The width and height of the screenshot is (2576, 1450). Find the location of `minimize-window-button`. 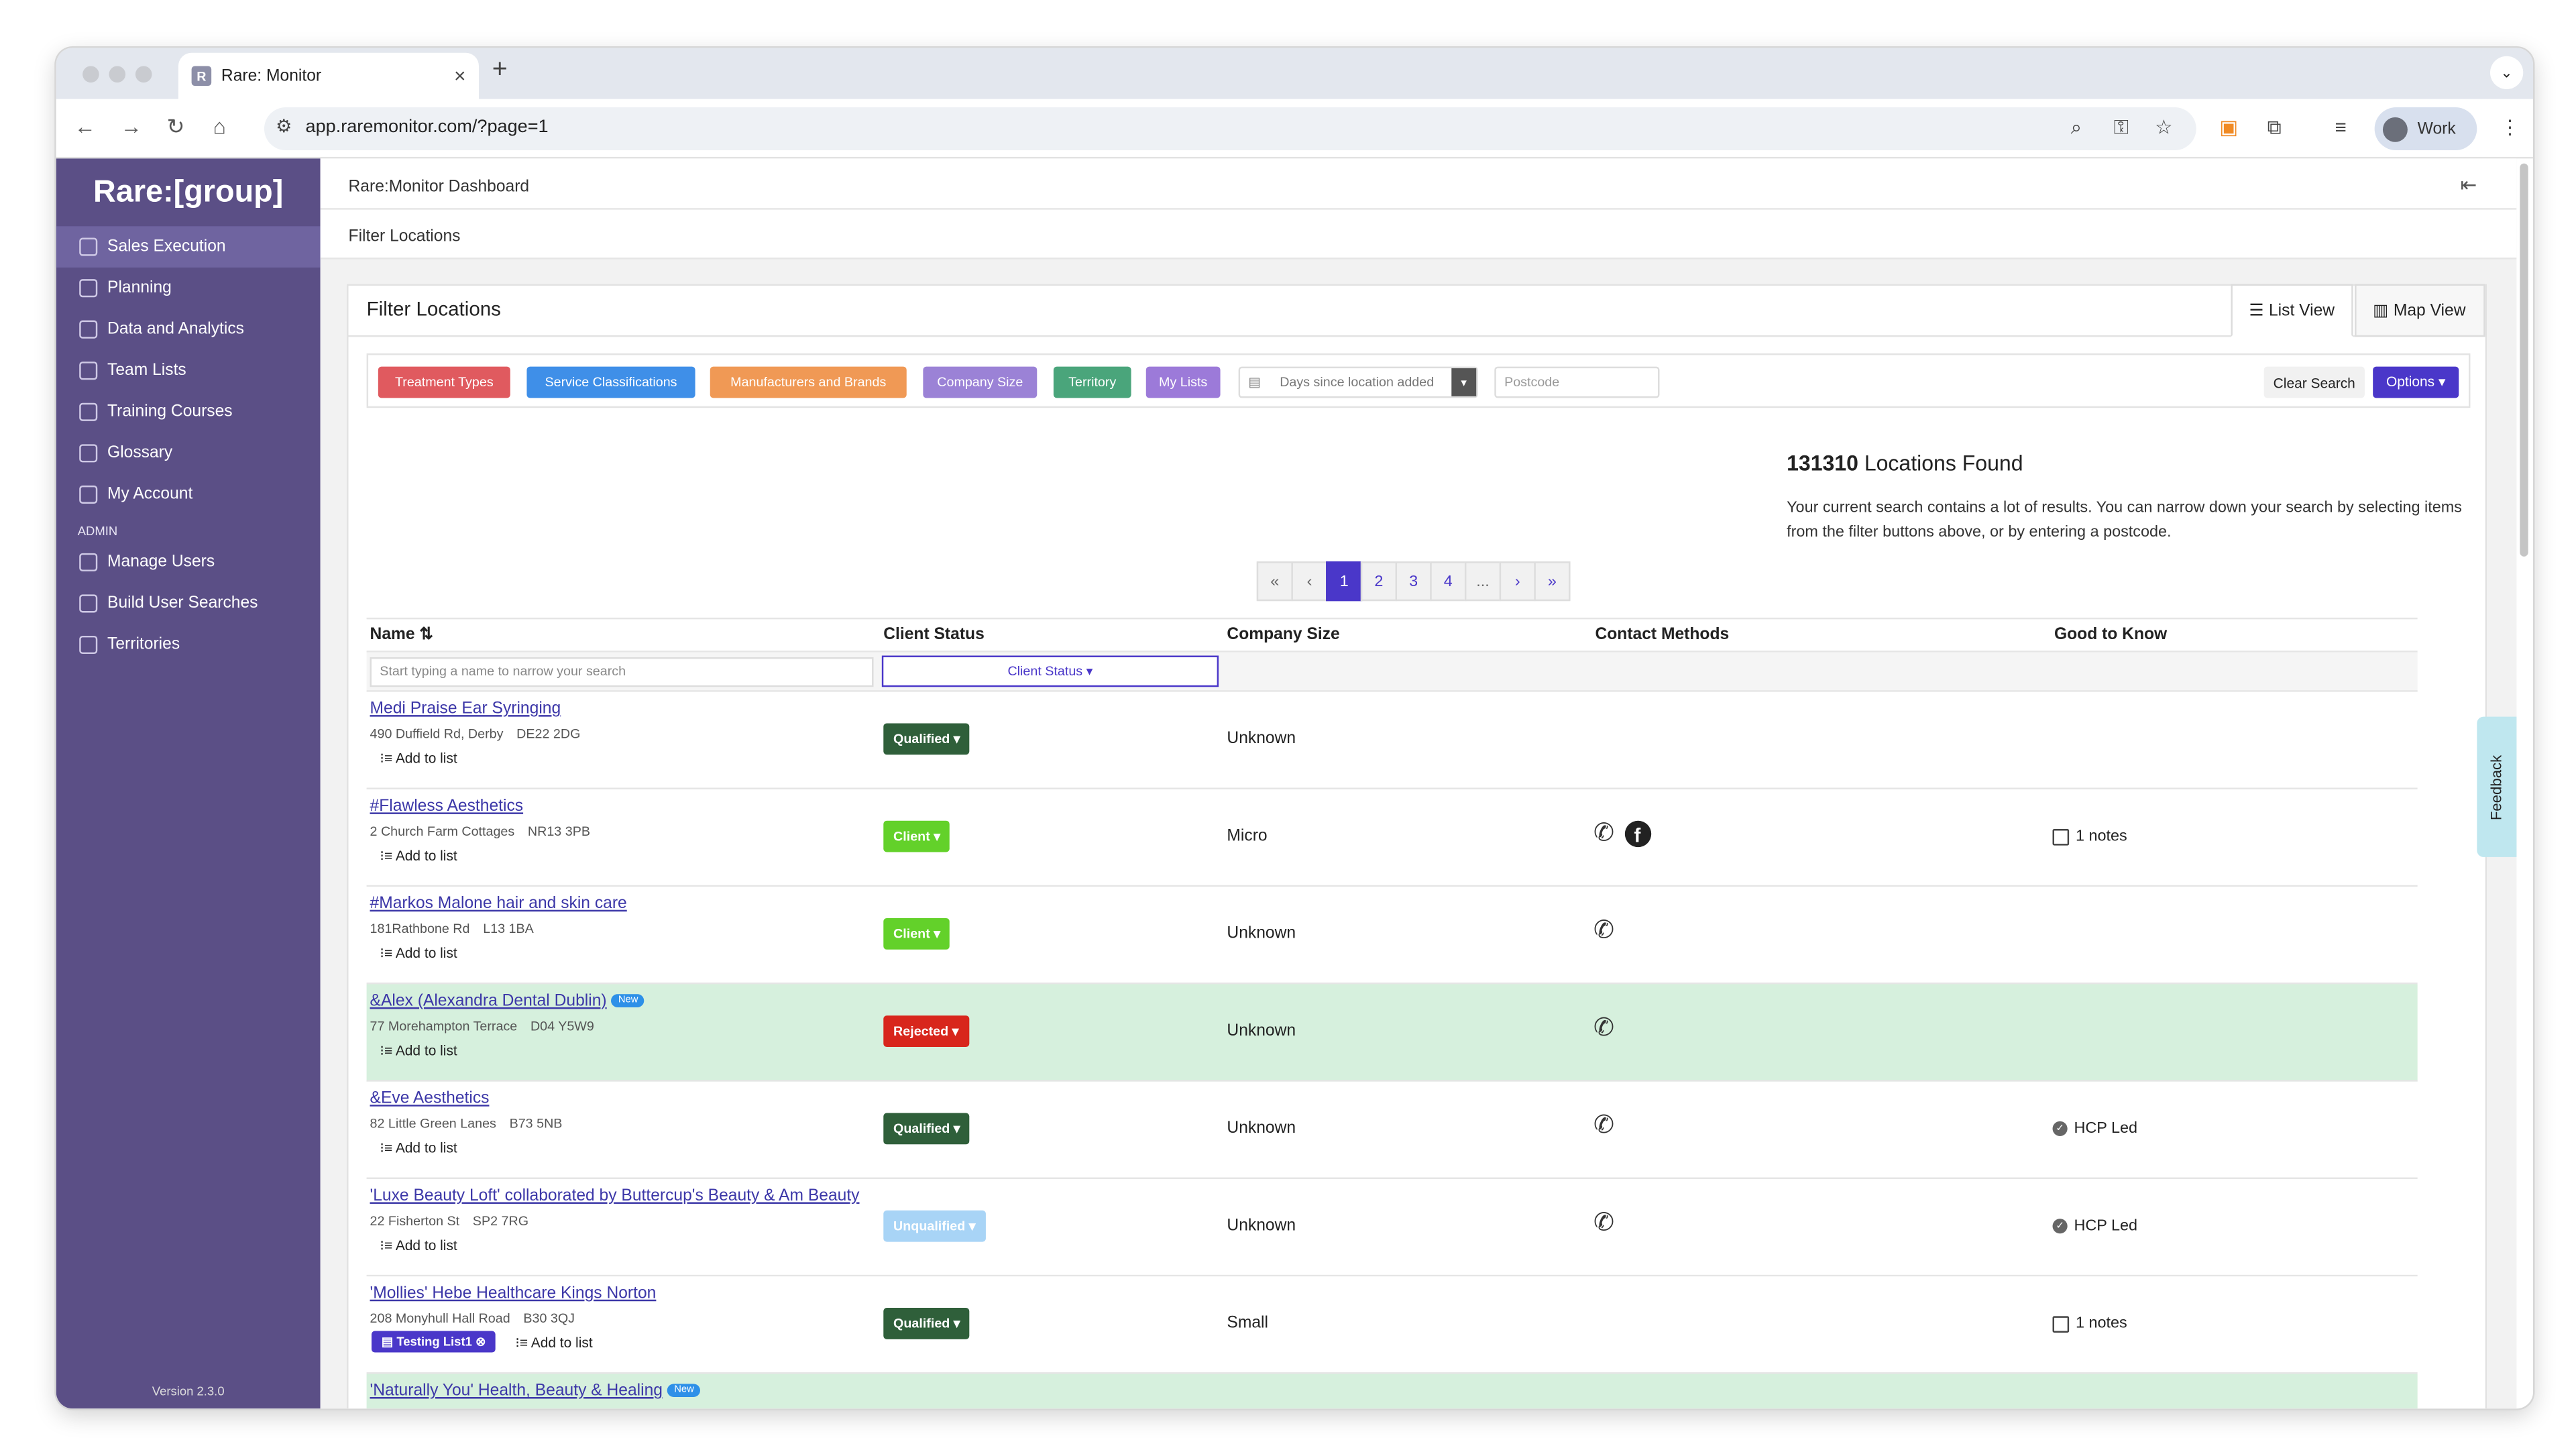

minimize-window-button is located at coordinates (117, 74).